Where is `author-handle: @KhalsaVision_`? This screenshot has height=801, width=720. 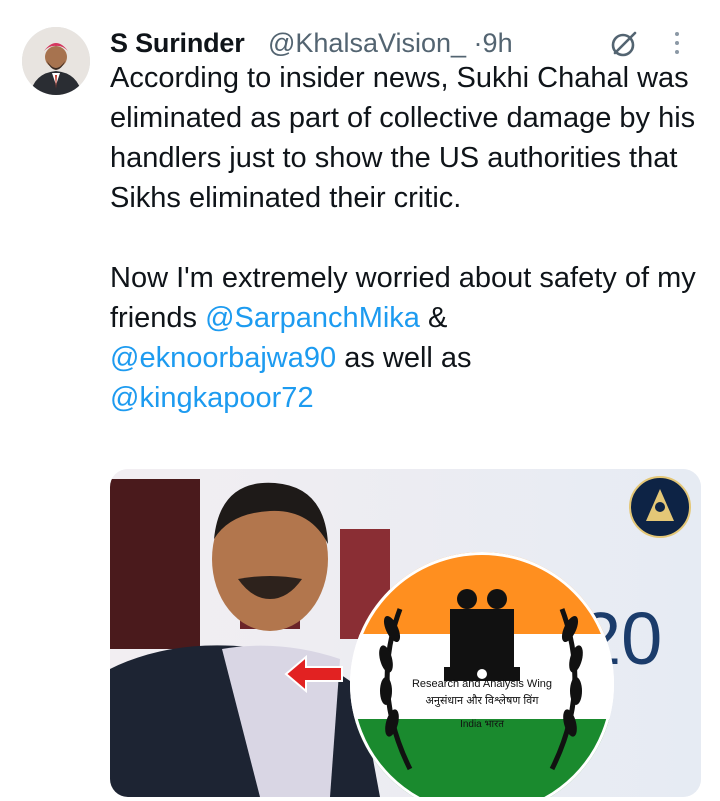
author-handle: @KhalsaVision_ is located at coordinates (367, 43).